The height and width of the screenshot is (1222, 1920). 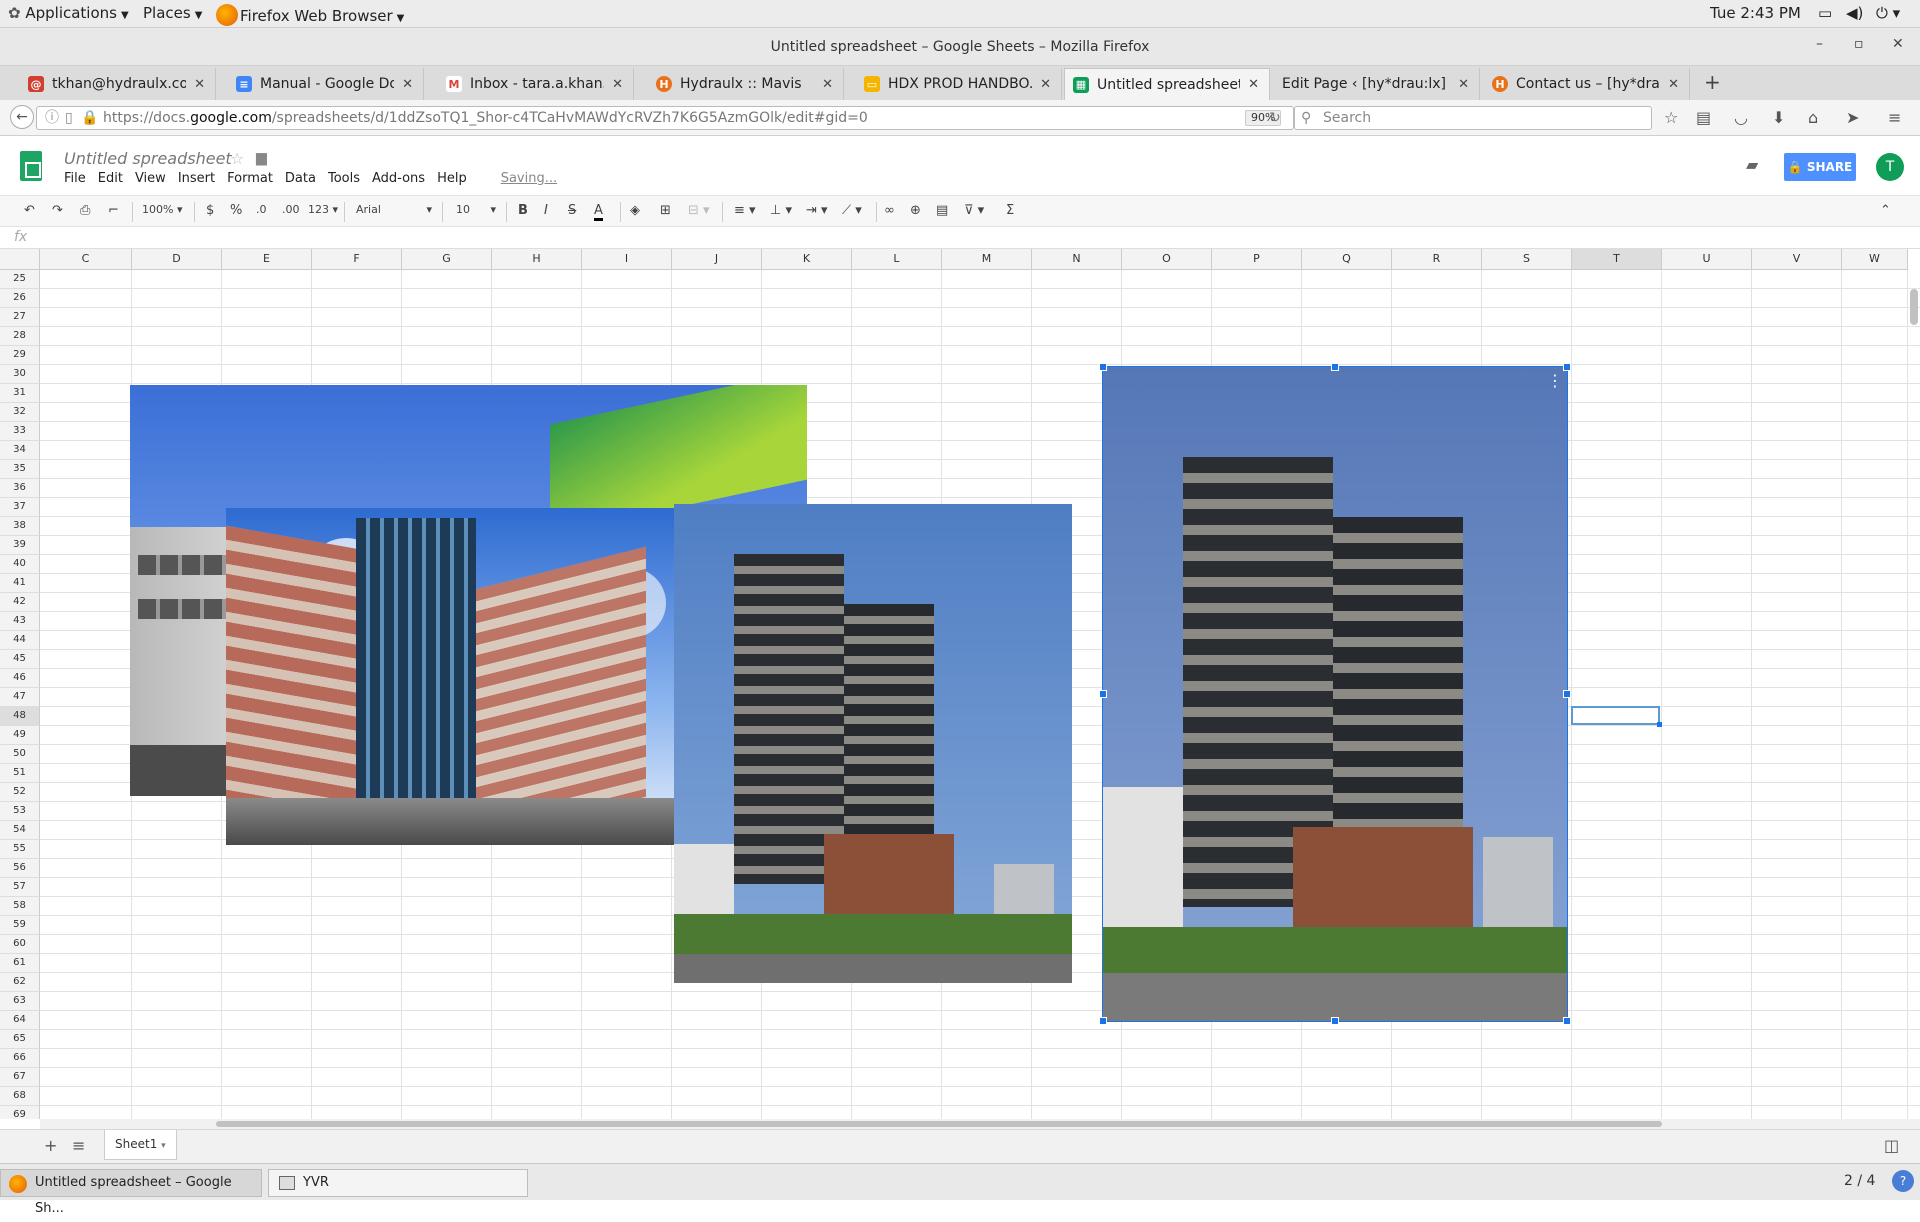 I want to click on help-icon: ?, so click(x=1903, y=1181).